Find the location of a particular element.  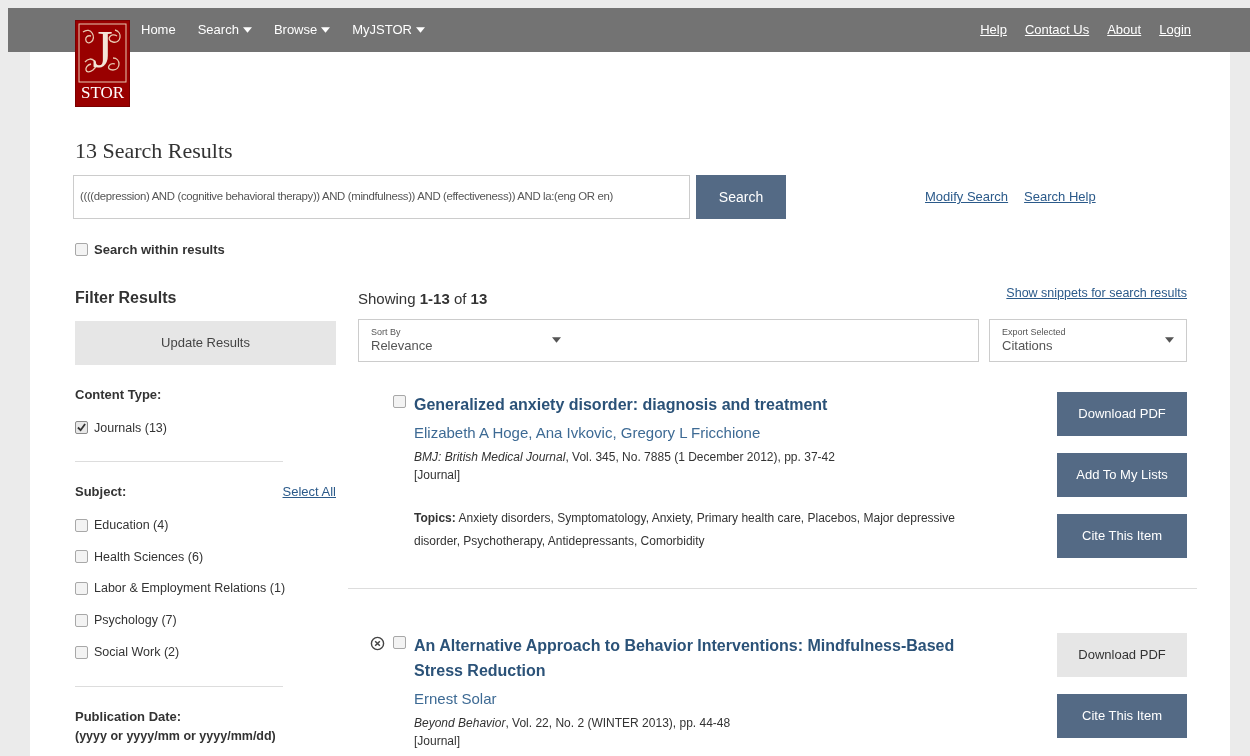

nav-link: MyJSTOR is located at coordinates (388, 30).